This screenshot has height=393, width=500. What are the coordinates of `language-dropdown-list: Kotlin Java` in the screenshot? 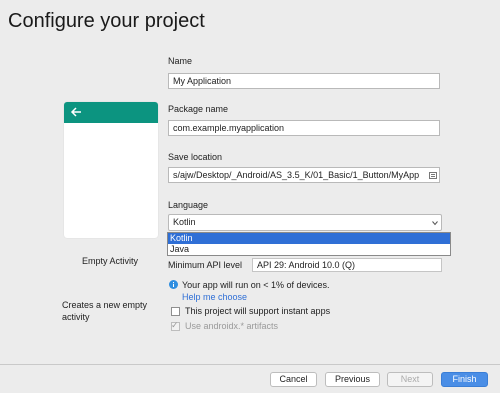 It's located at (309, 244).